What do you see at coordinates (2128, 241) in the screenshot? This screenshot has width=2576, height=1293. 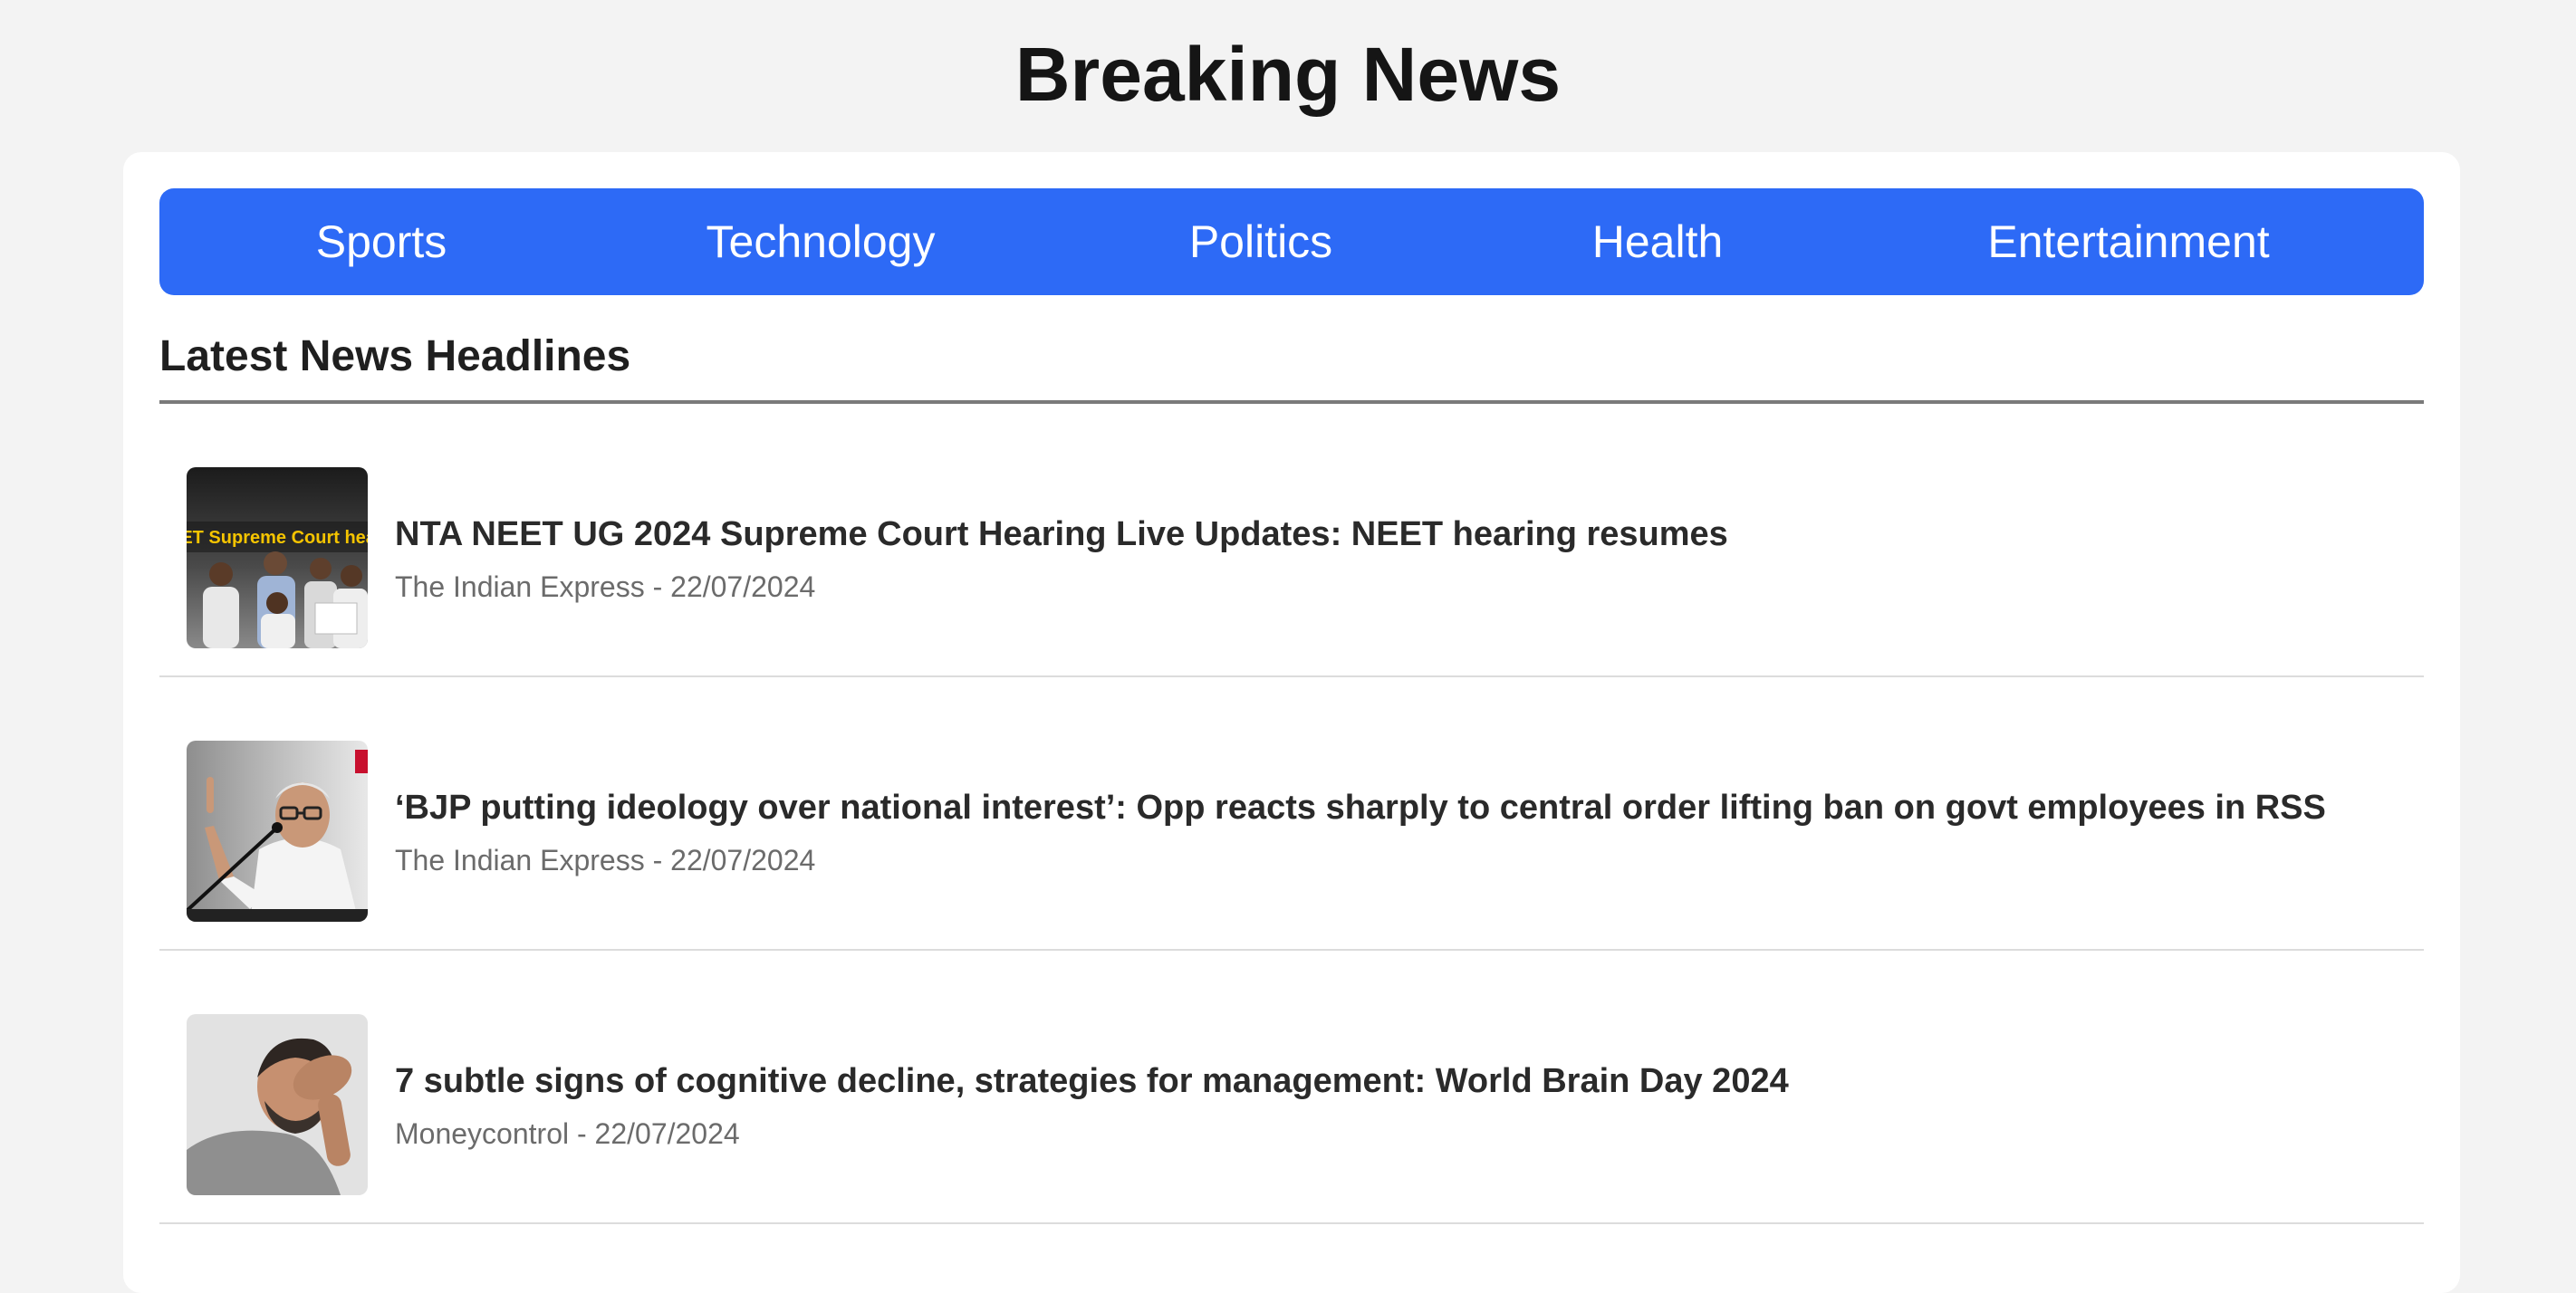 I see `nav-item-entertainment: Entertainment` at bounding box center [2128, 241].